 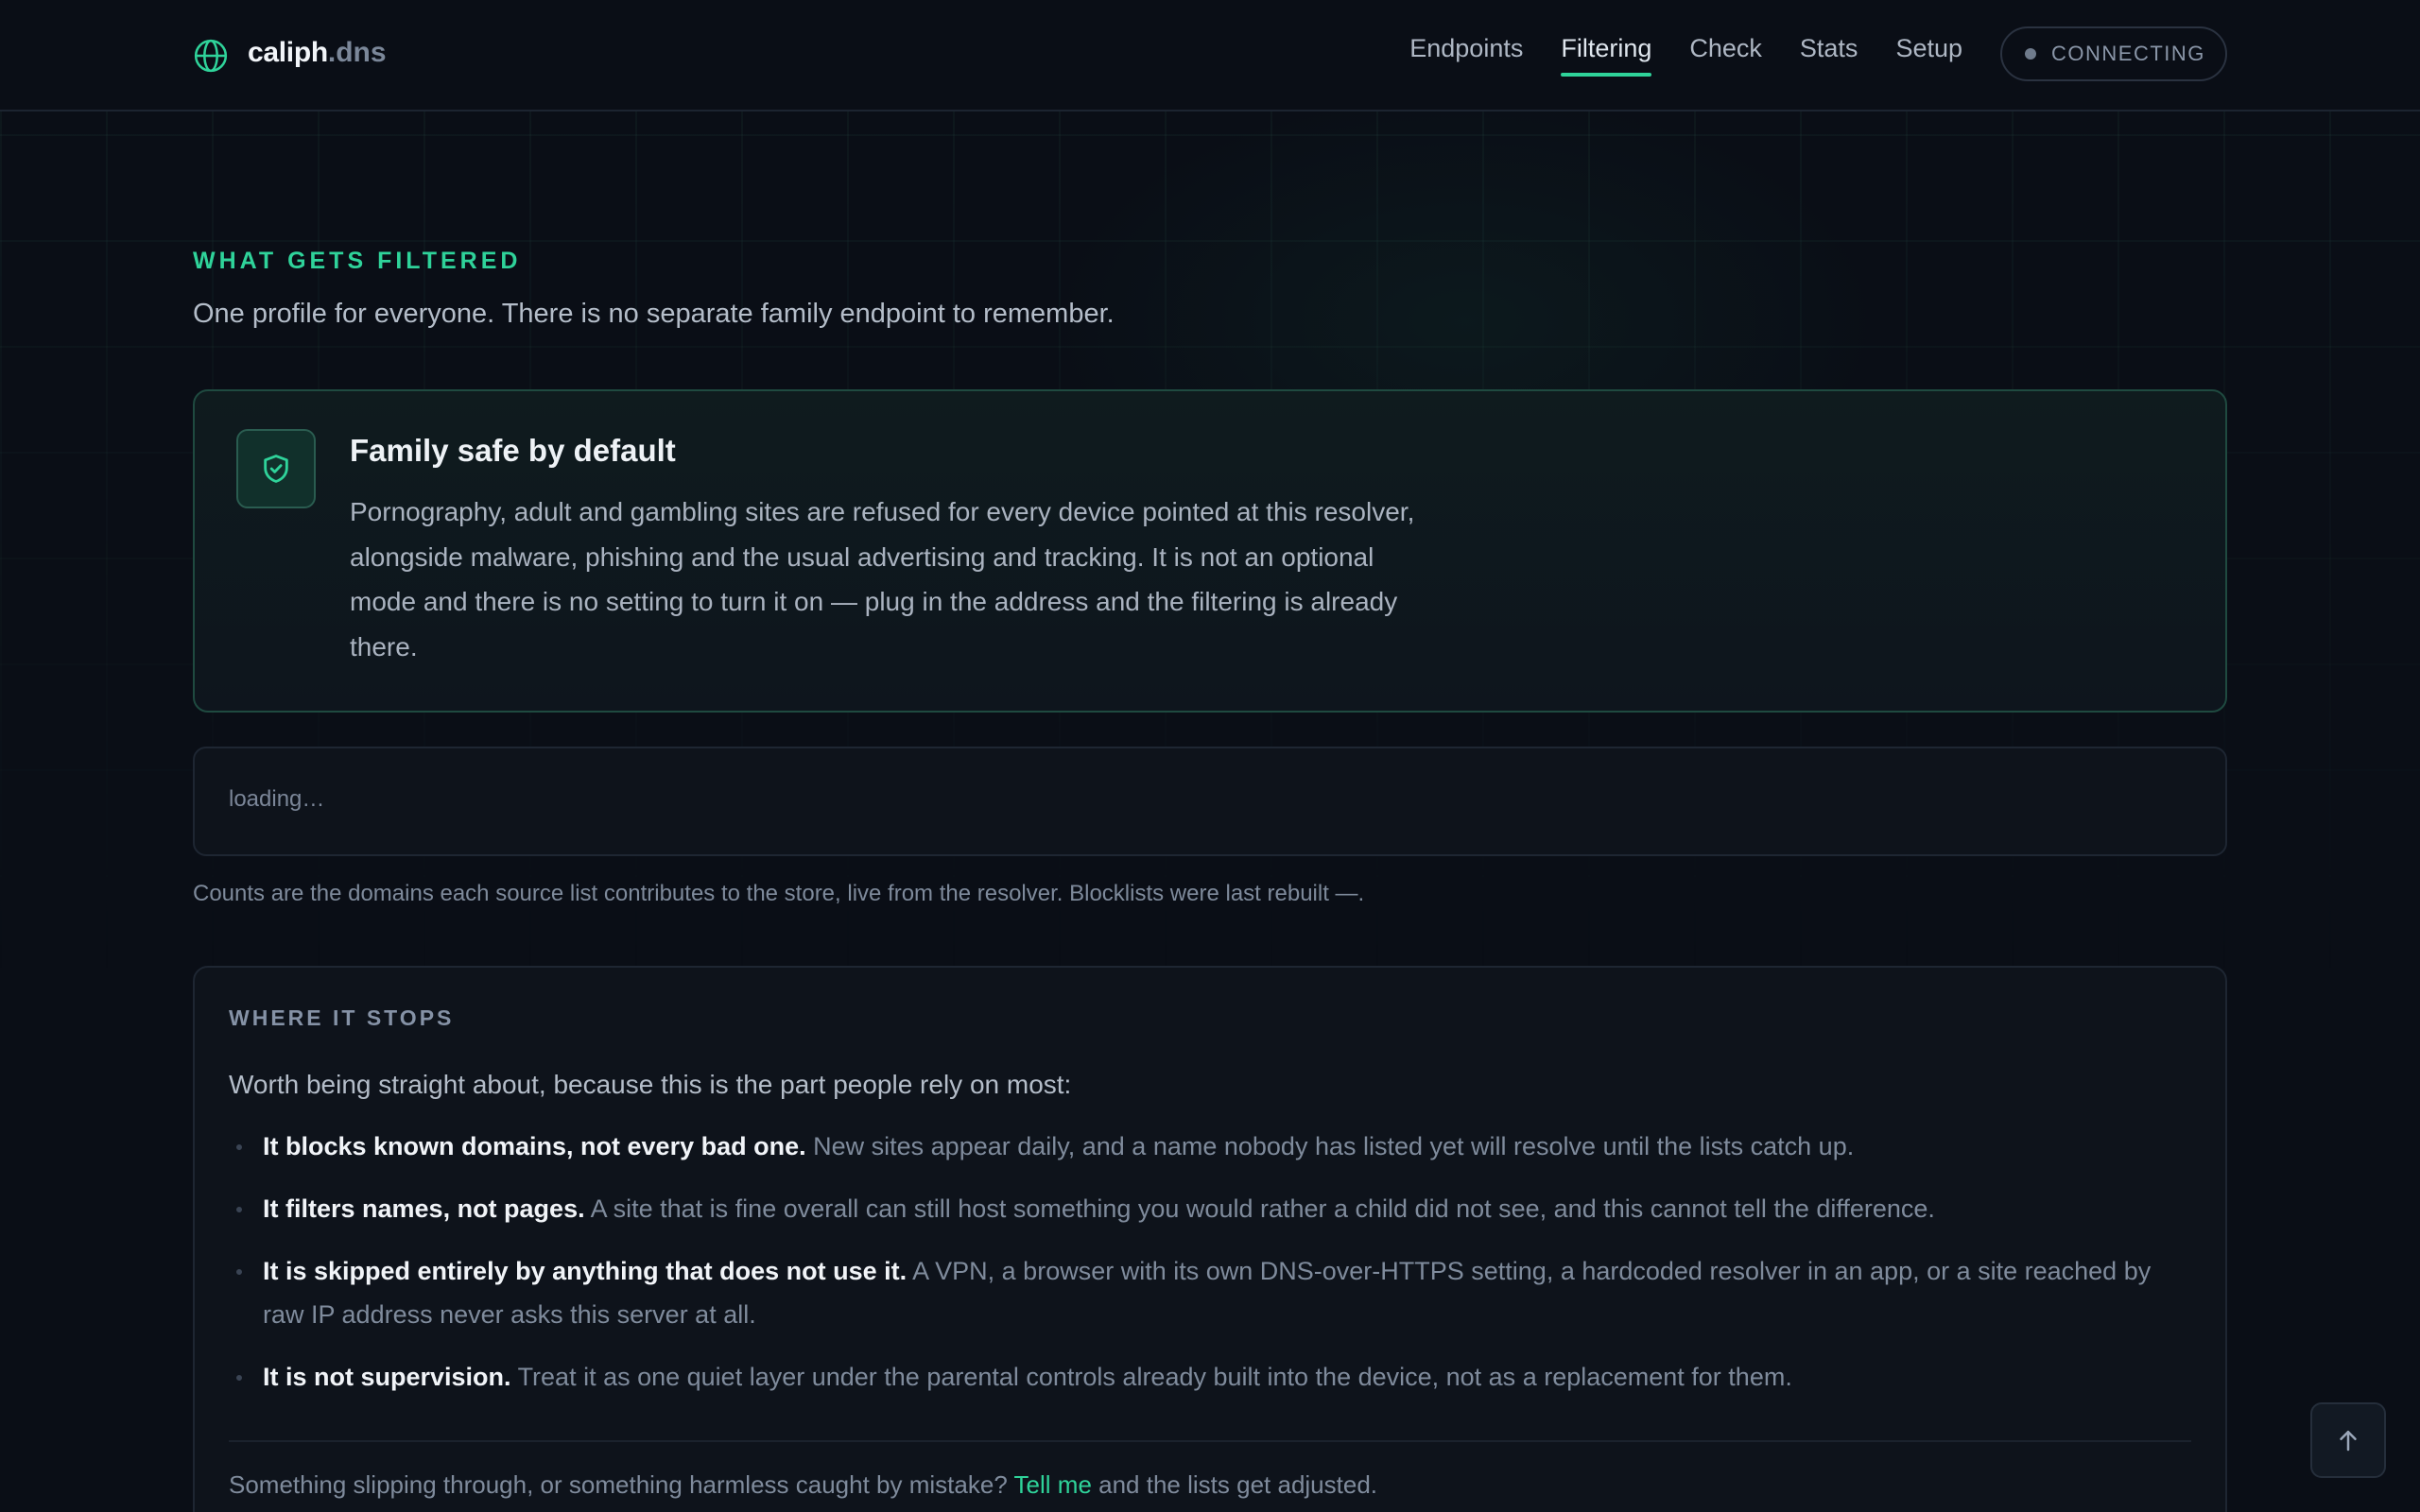 What do you see at coordinates (387, 1377) in the screenshot?
I see `list-item-lead: It is not supervision.` at bounding box center [387, 1377].